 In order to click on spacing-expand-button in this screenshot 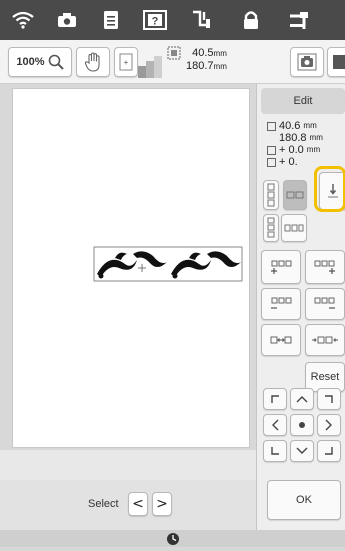, I will do `click(281, 340)`.